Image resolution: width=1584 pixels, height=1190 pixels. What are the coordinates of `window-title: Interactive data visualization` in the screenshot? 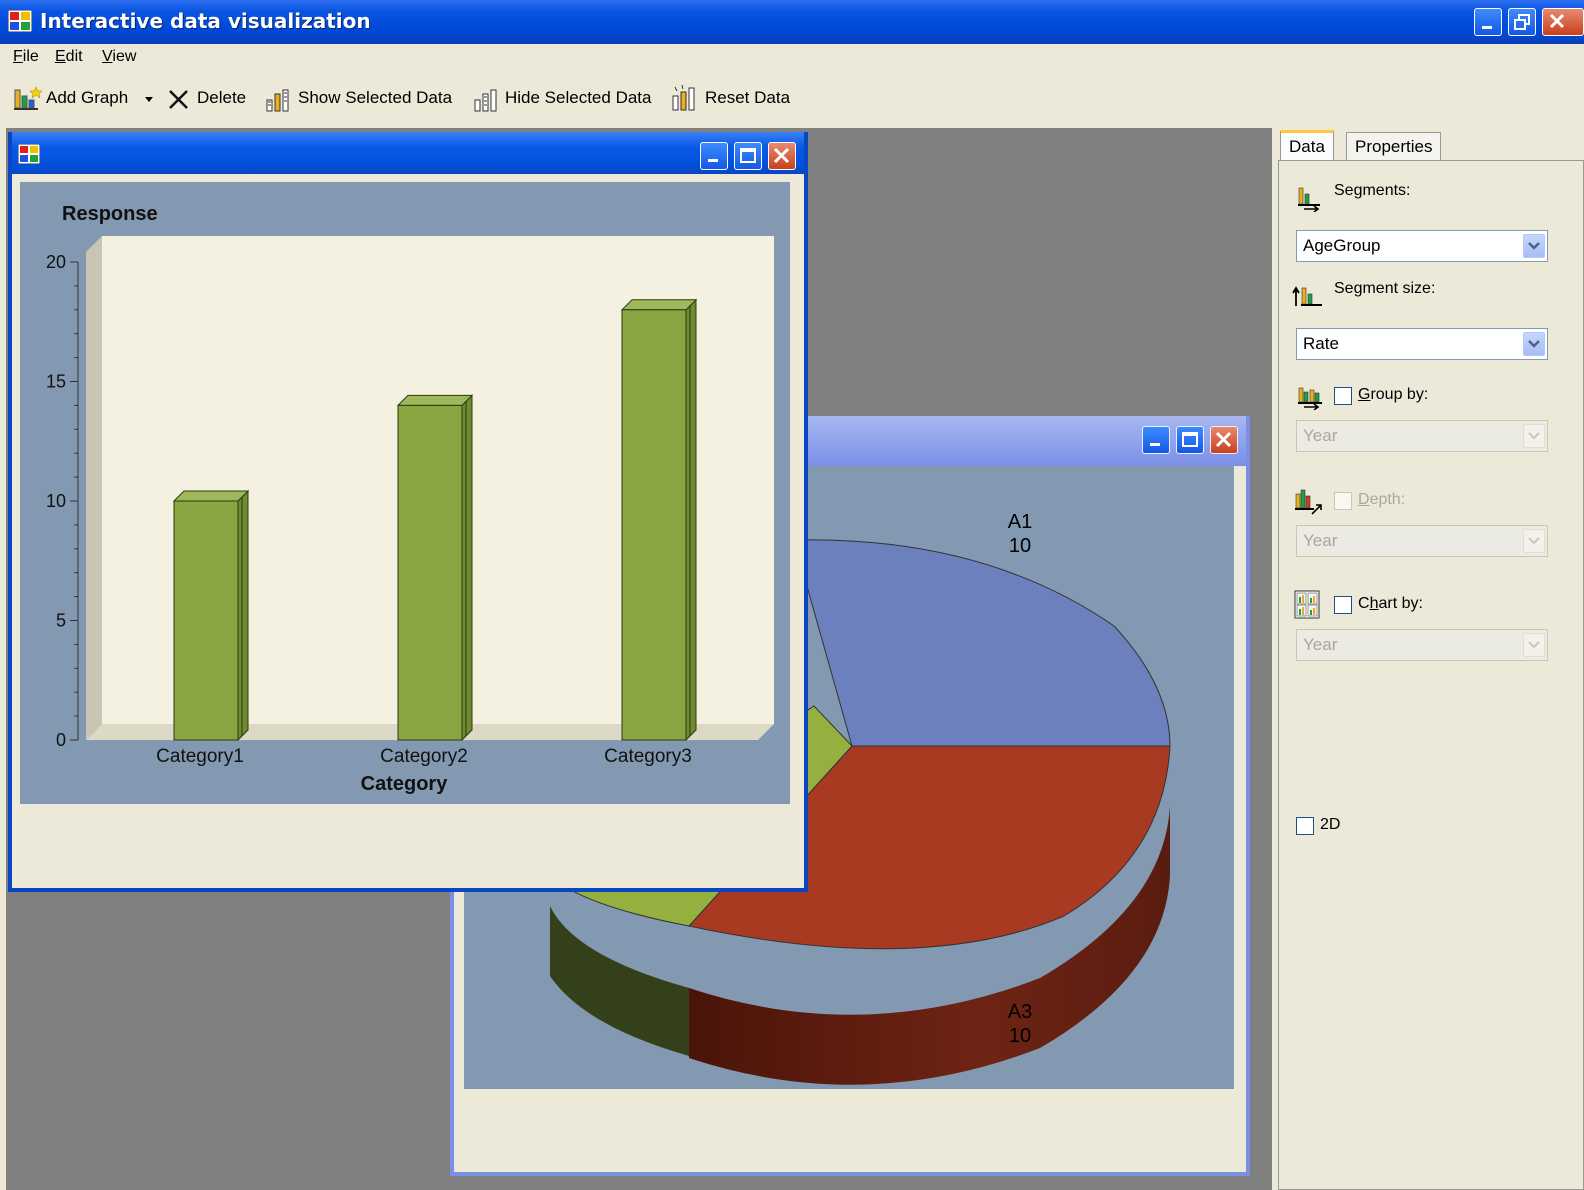 It's located at (205, 21).